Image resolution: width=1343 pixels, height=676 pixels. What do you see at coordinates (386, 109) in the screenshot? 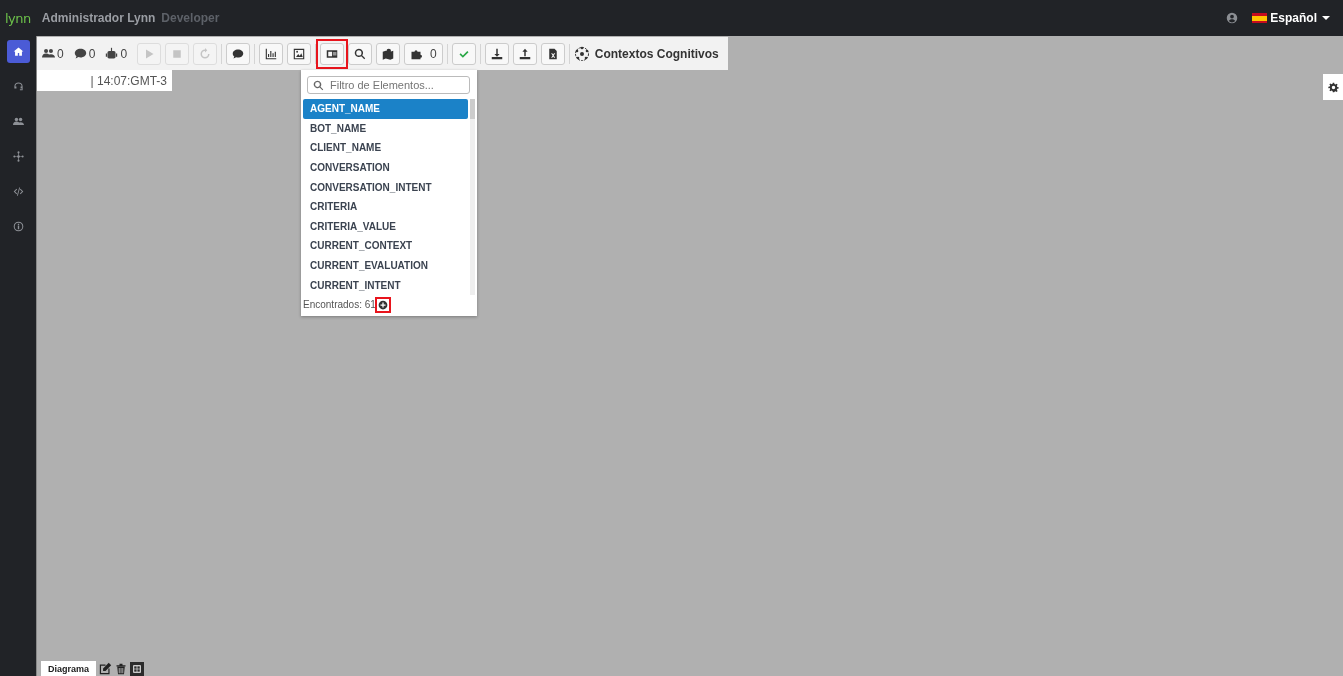
I see `element-item: AGENT_NAME` at bounding box center [386, 109].